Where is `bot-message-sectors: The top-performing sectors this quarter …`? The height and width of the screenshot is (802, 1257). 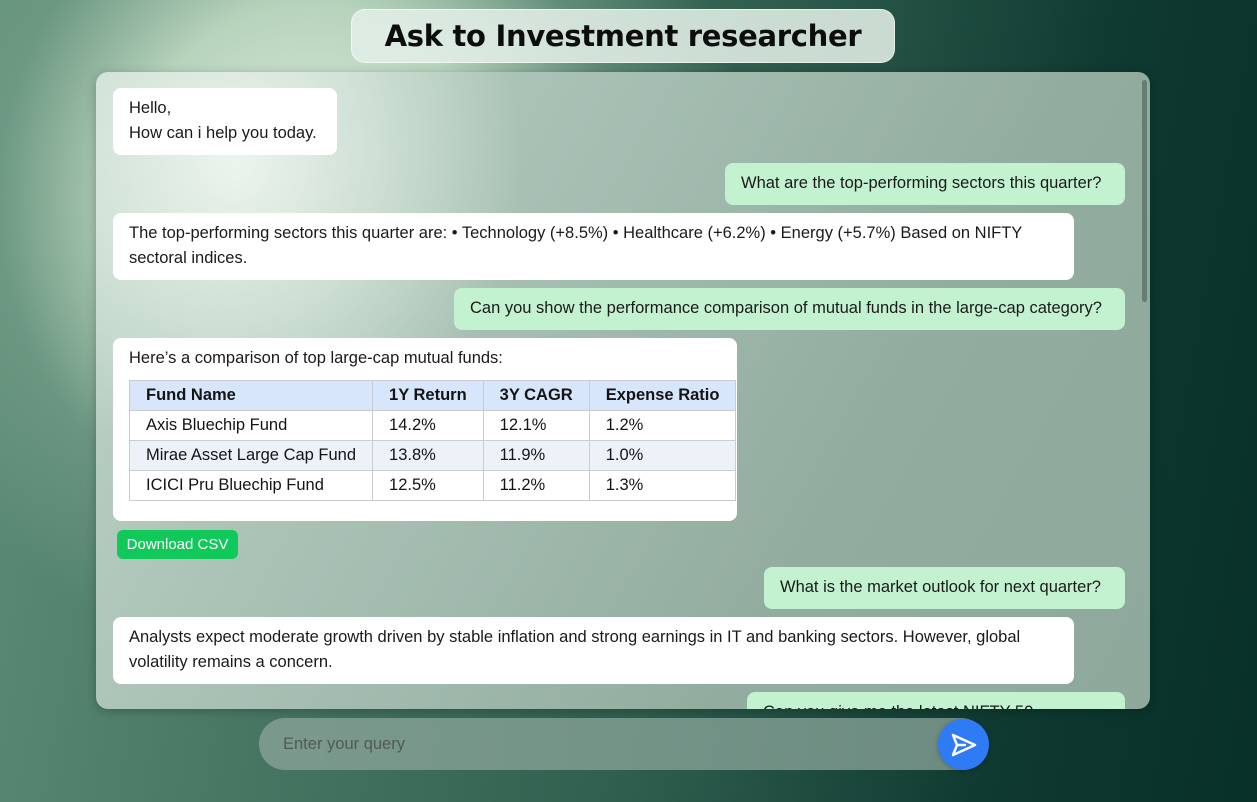 bot-message-sectors: The top-performing sectors this quarter … is located at coordinates (593, 246).